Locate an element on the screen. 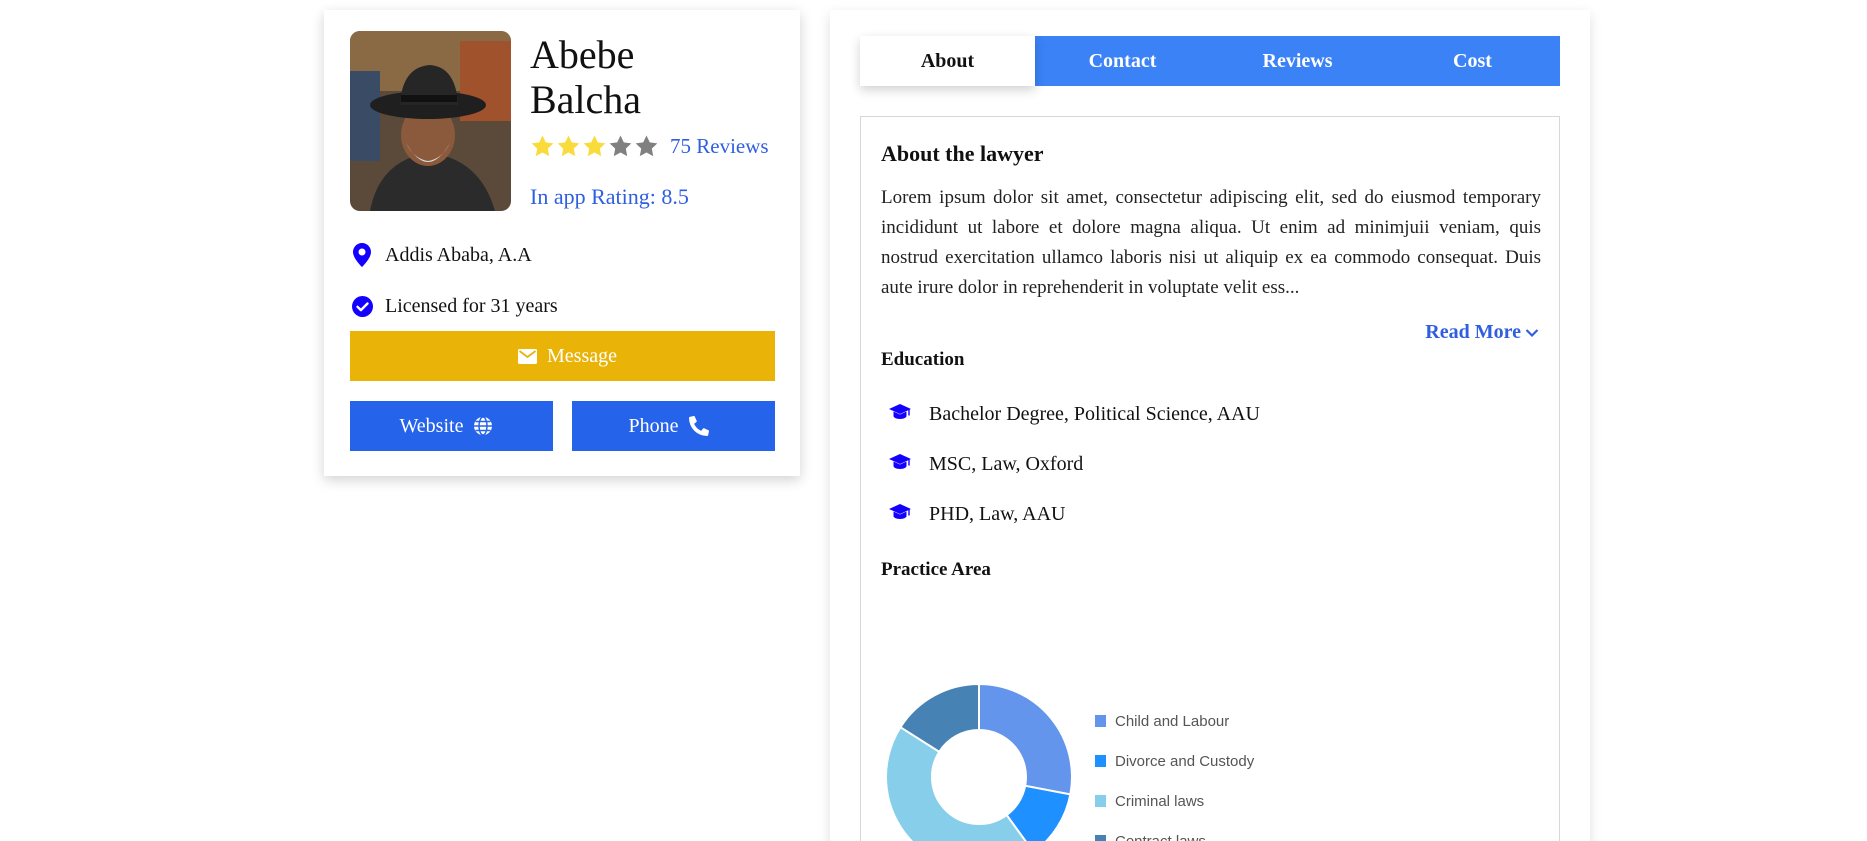 The image size is (1867, 841). lawyer-name: Abebe Balcha is located at coordinates (630, 77).